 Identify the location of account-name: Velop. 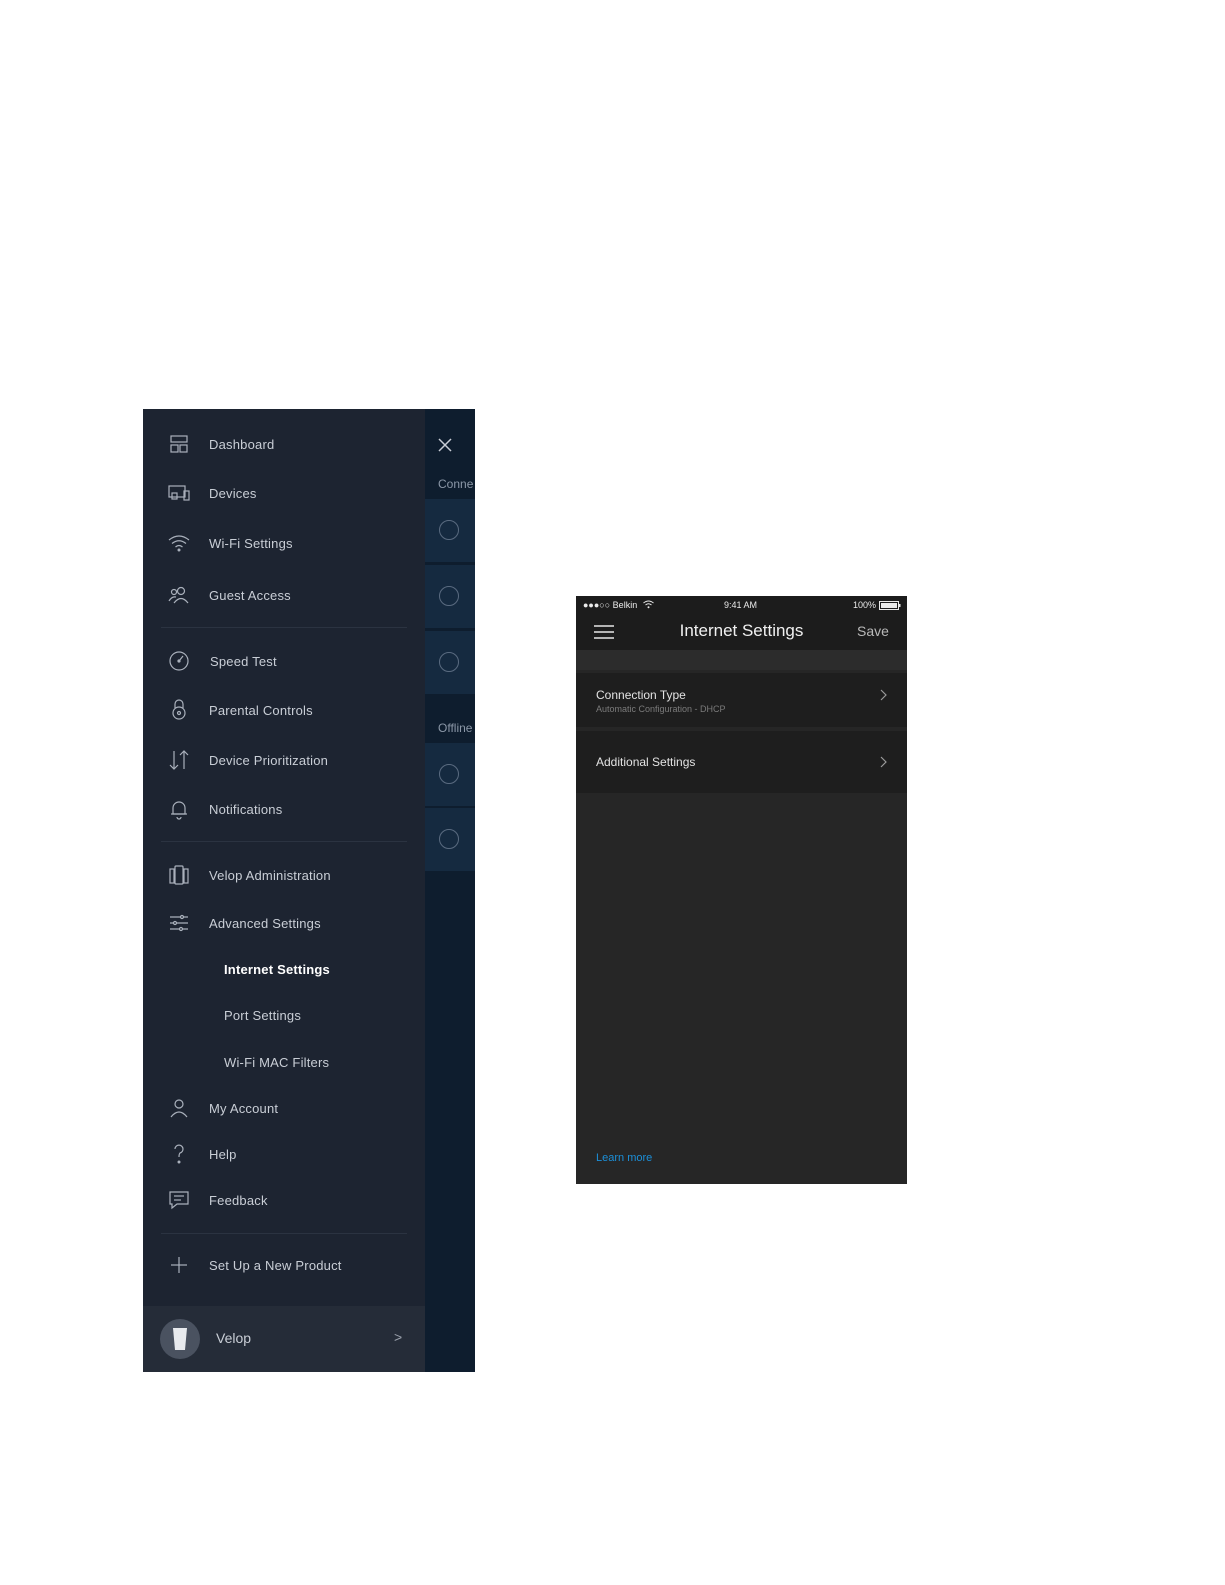
(234, 1338).